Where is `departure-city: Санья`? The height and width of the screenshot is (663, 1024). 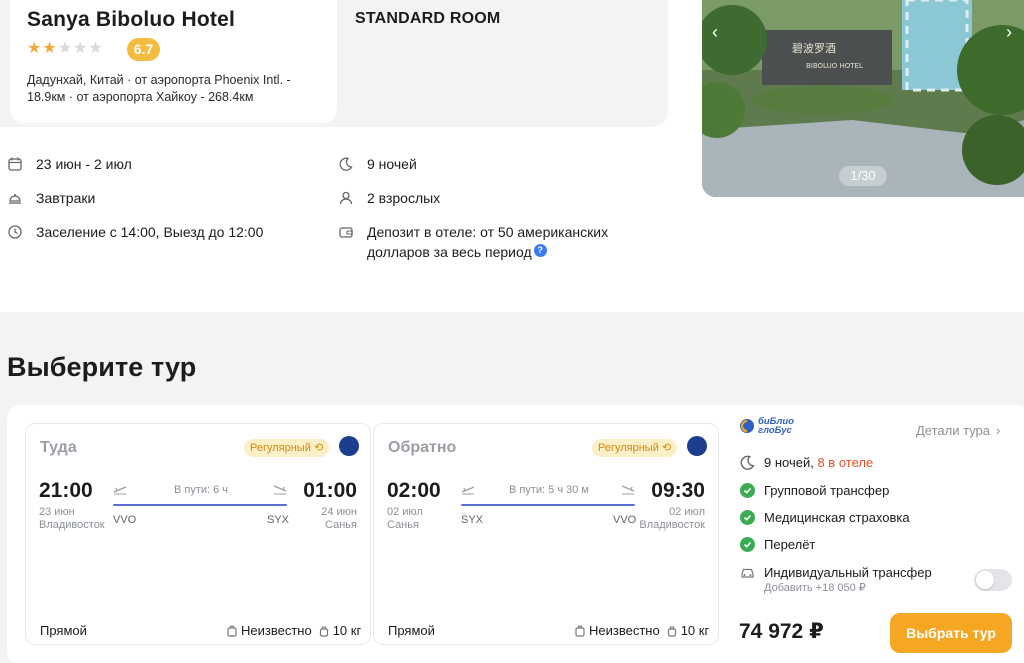
departure-city: Санья is located at coordinates (403, 525).